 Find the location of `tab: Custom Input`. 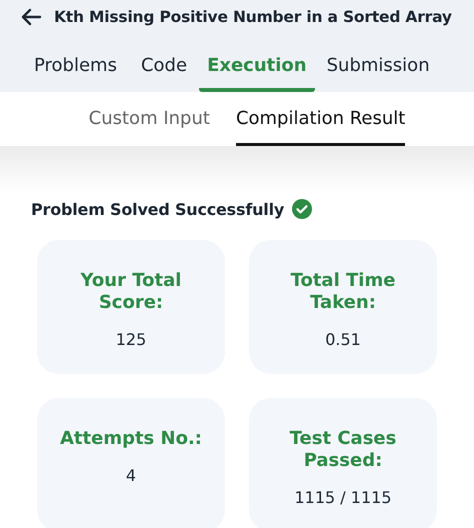

tab: Custom Input is located at coordinates (149, 127).